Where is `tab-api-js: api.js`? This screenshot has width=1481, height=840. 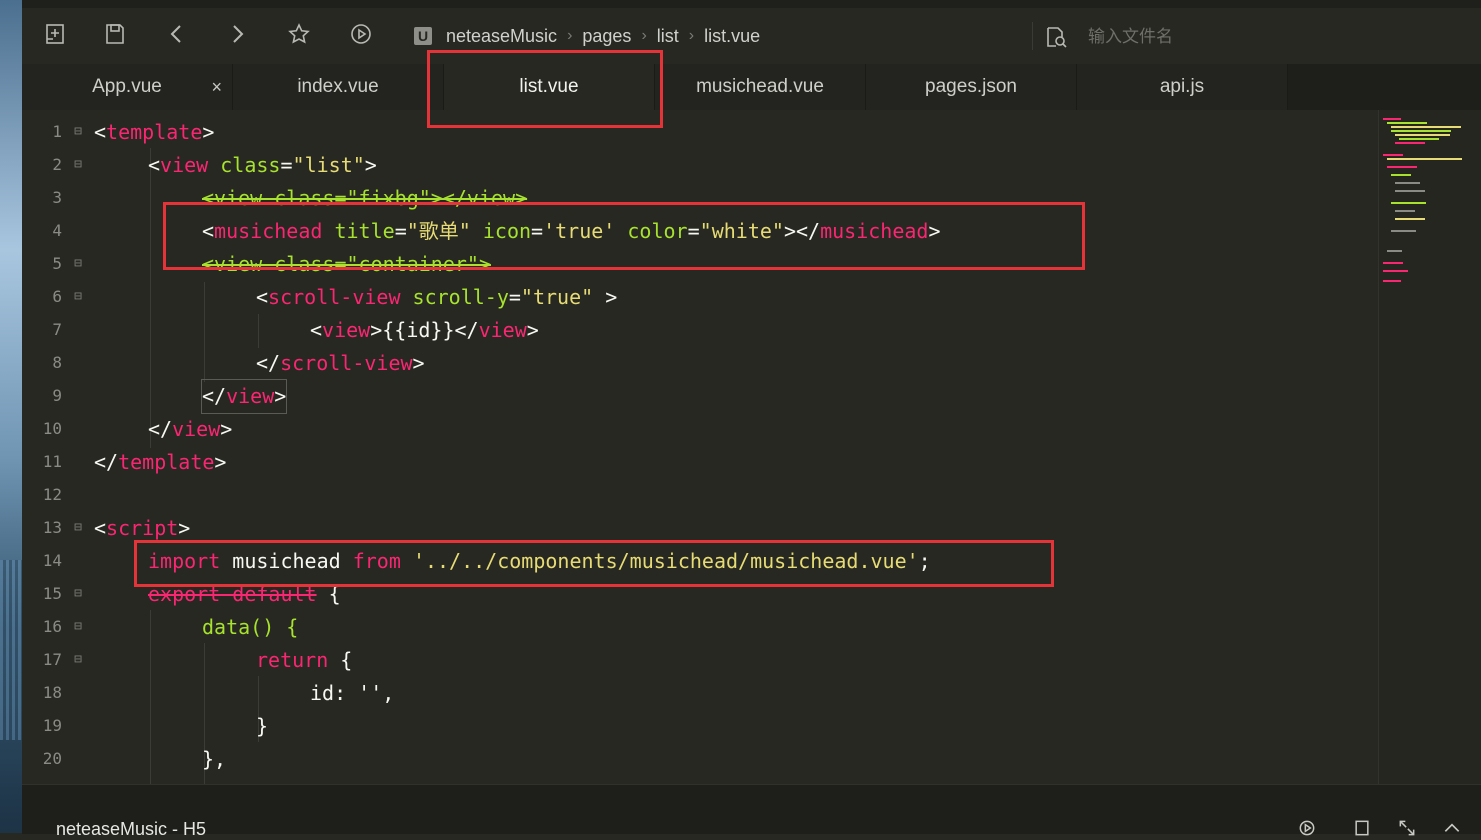 tab-api-js: api.js is located at coordinates (1182, 87).